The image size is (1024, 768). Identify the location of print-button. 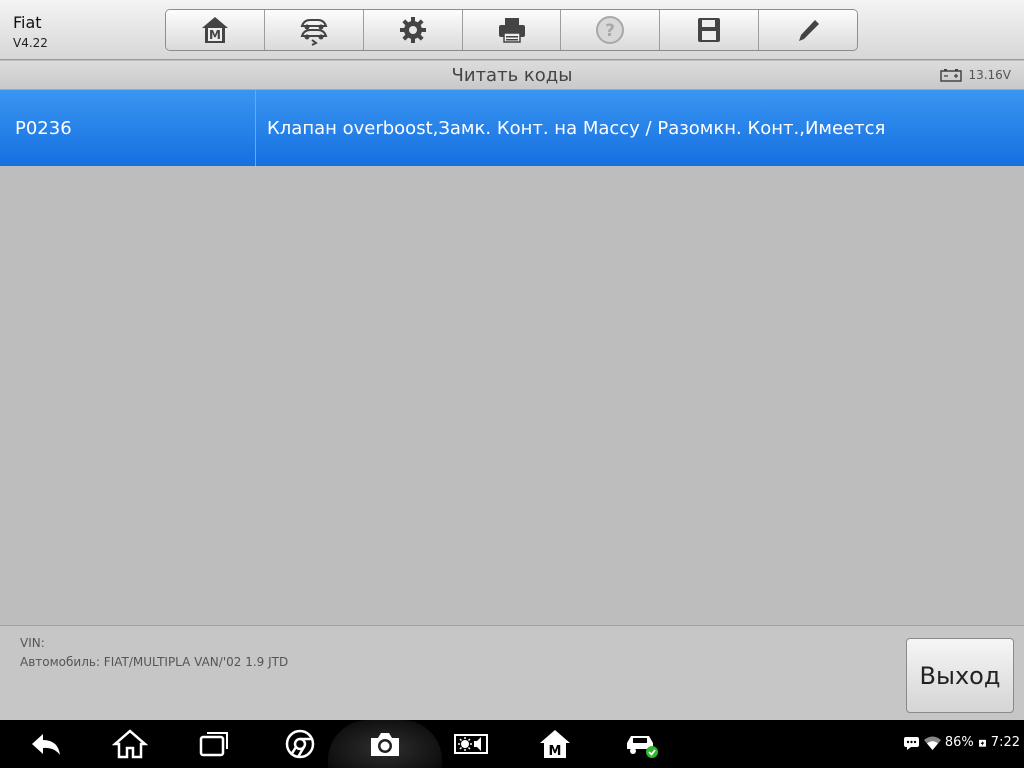
(512, 30).